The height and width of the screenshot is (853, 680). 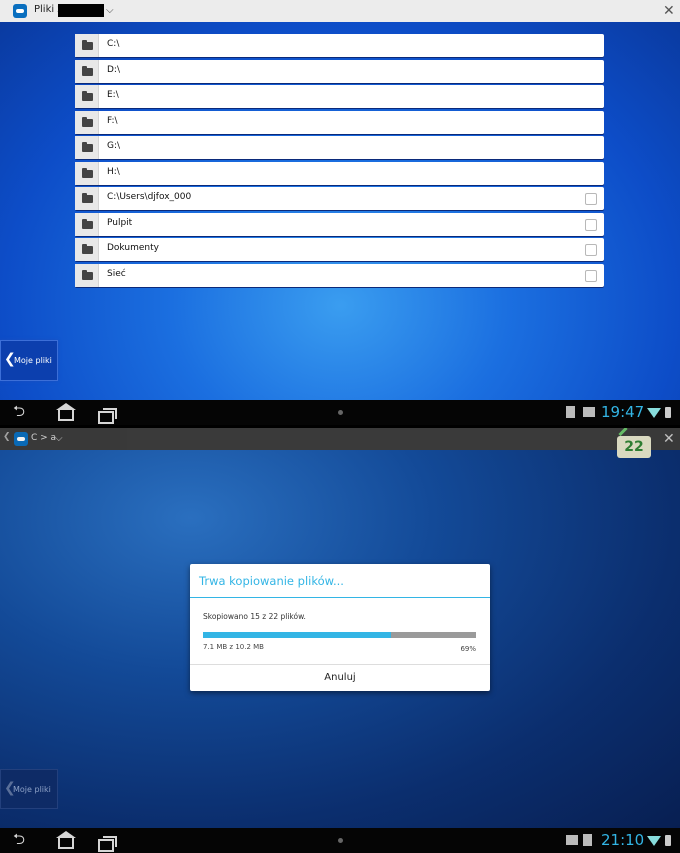 What do you see at coordinates (149, 197) in the screenshot?
I see `folder-label: C:\Users\djfox_000` at bounding box center [149, 197].